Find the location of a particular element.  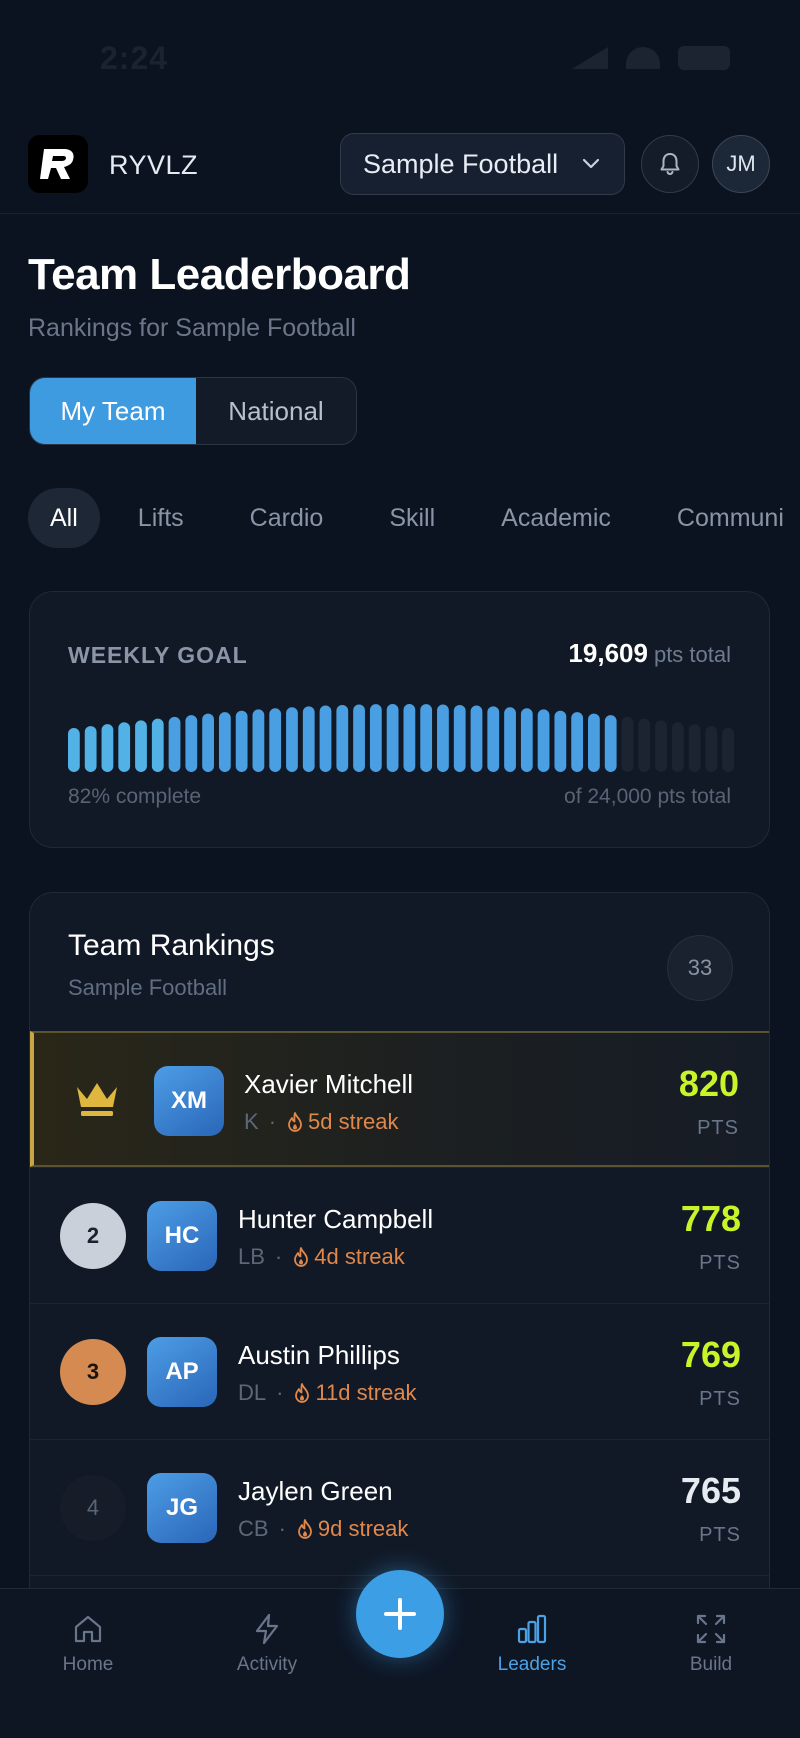

player-points: 778 is located at coordinates (710, 1218).